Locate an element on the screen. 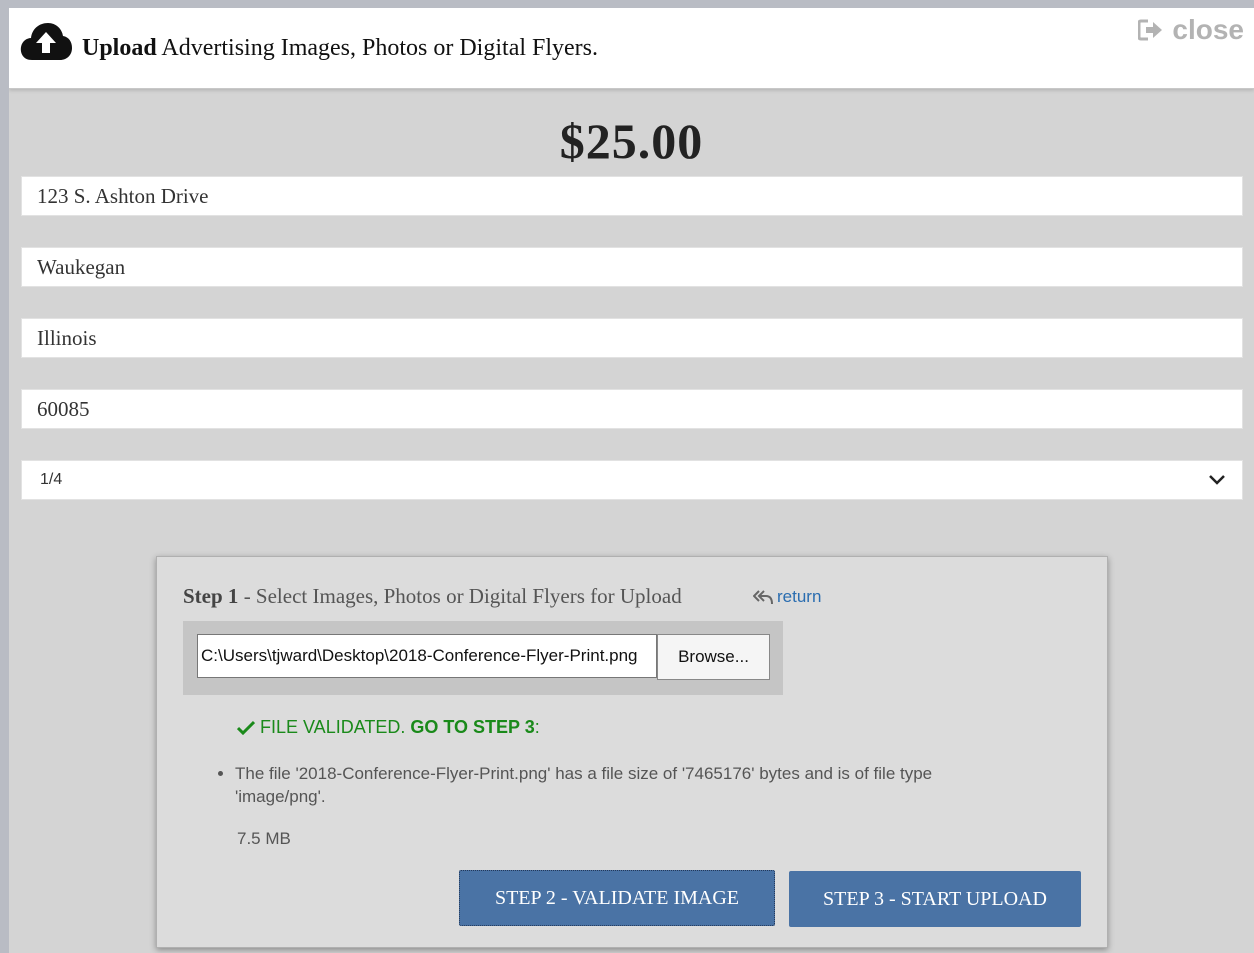 This screenshot has width=1254, height=953. chevron-down-icon is located at coordinates (1217, 480).